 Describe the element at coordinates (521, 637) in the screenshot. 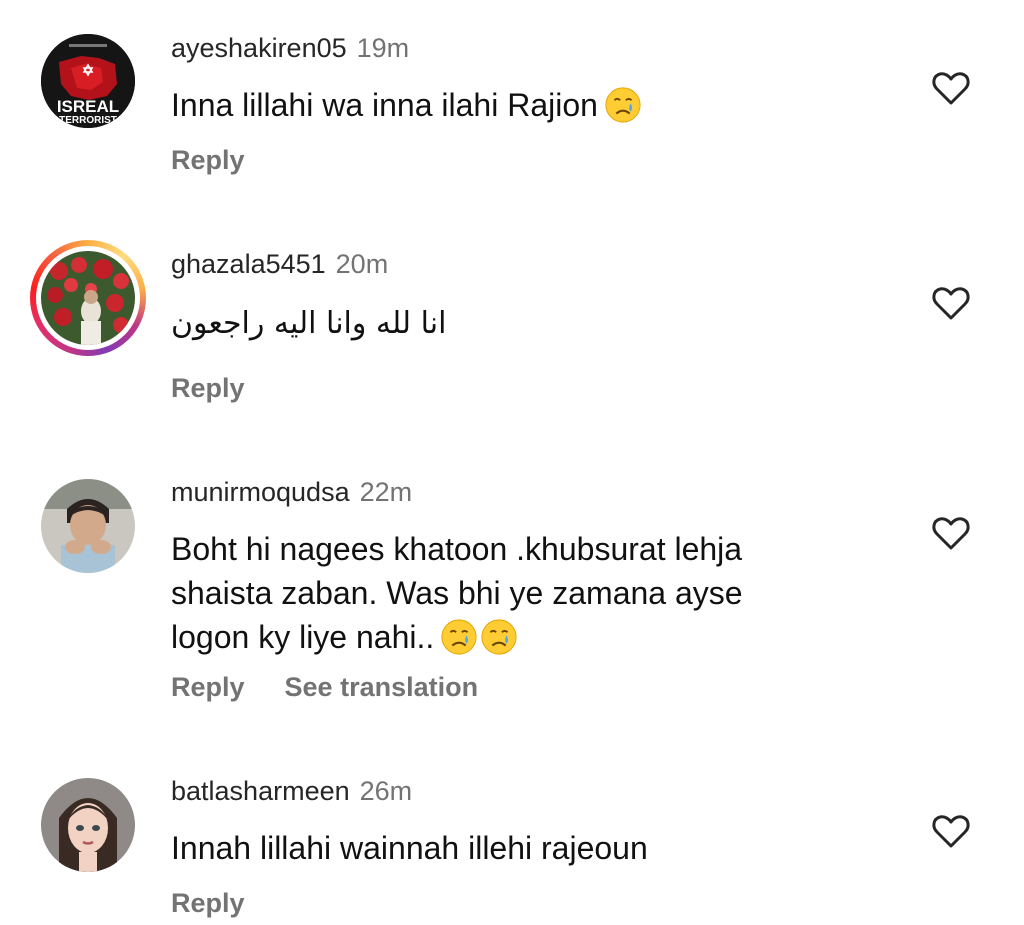

I see `comment-text-line-last: logon ky liye nahi..` at that location.